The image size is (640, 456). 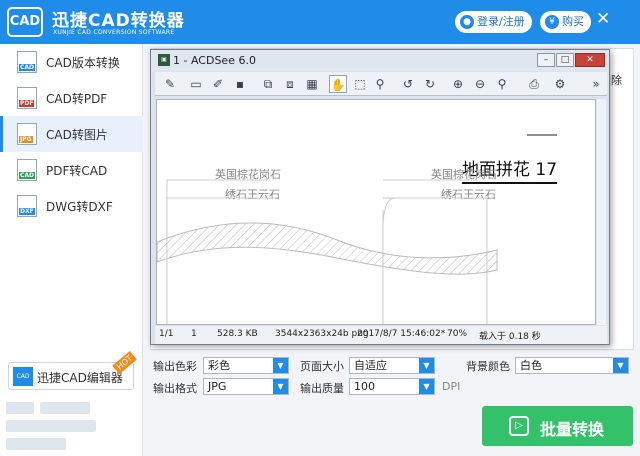 I want to click on zoom-tool-icon: ⚲, so click(x=380, y=84).